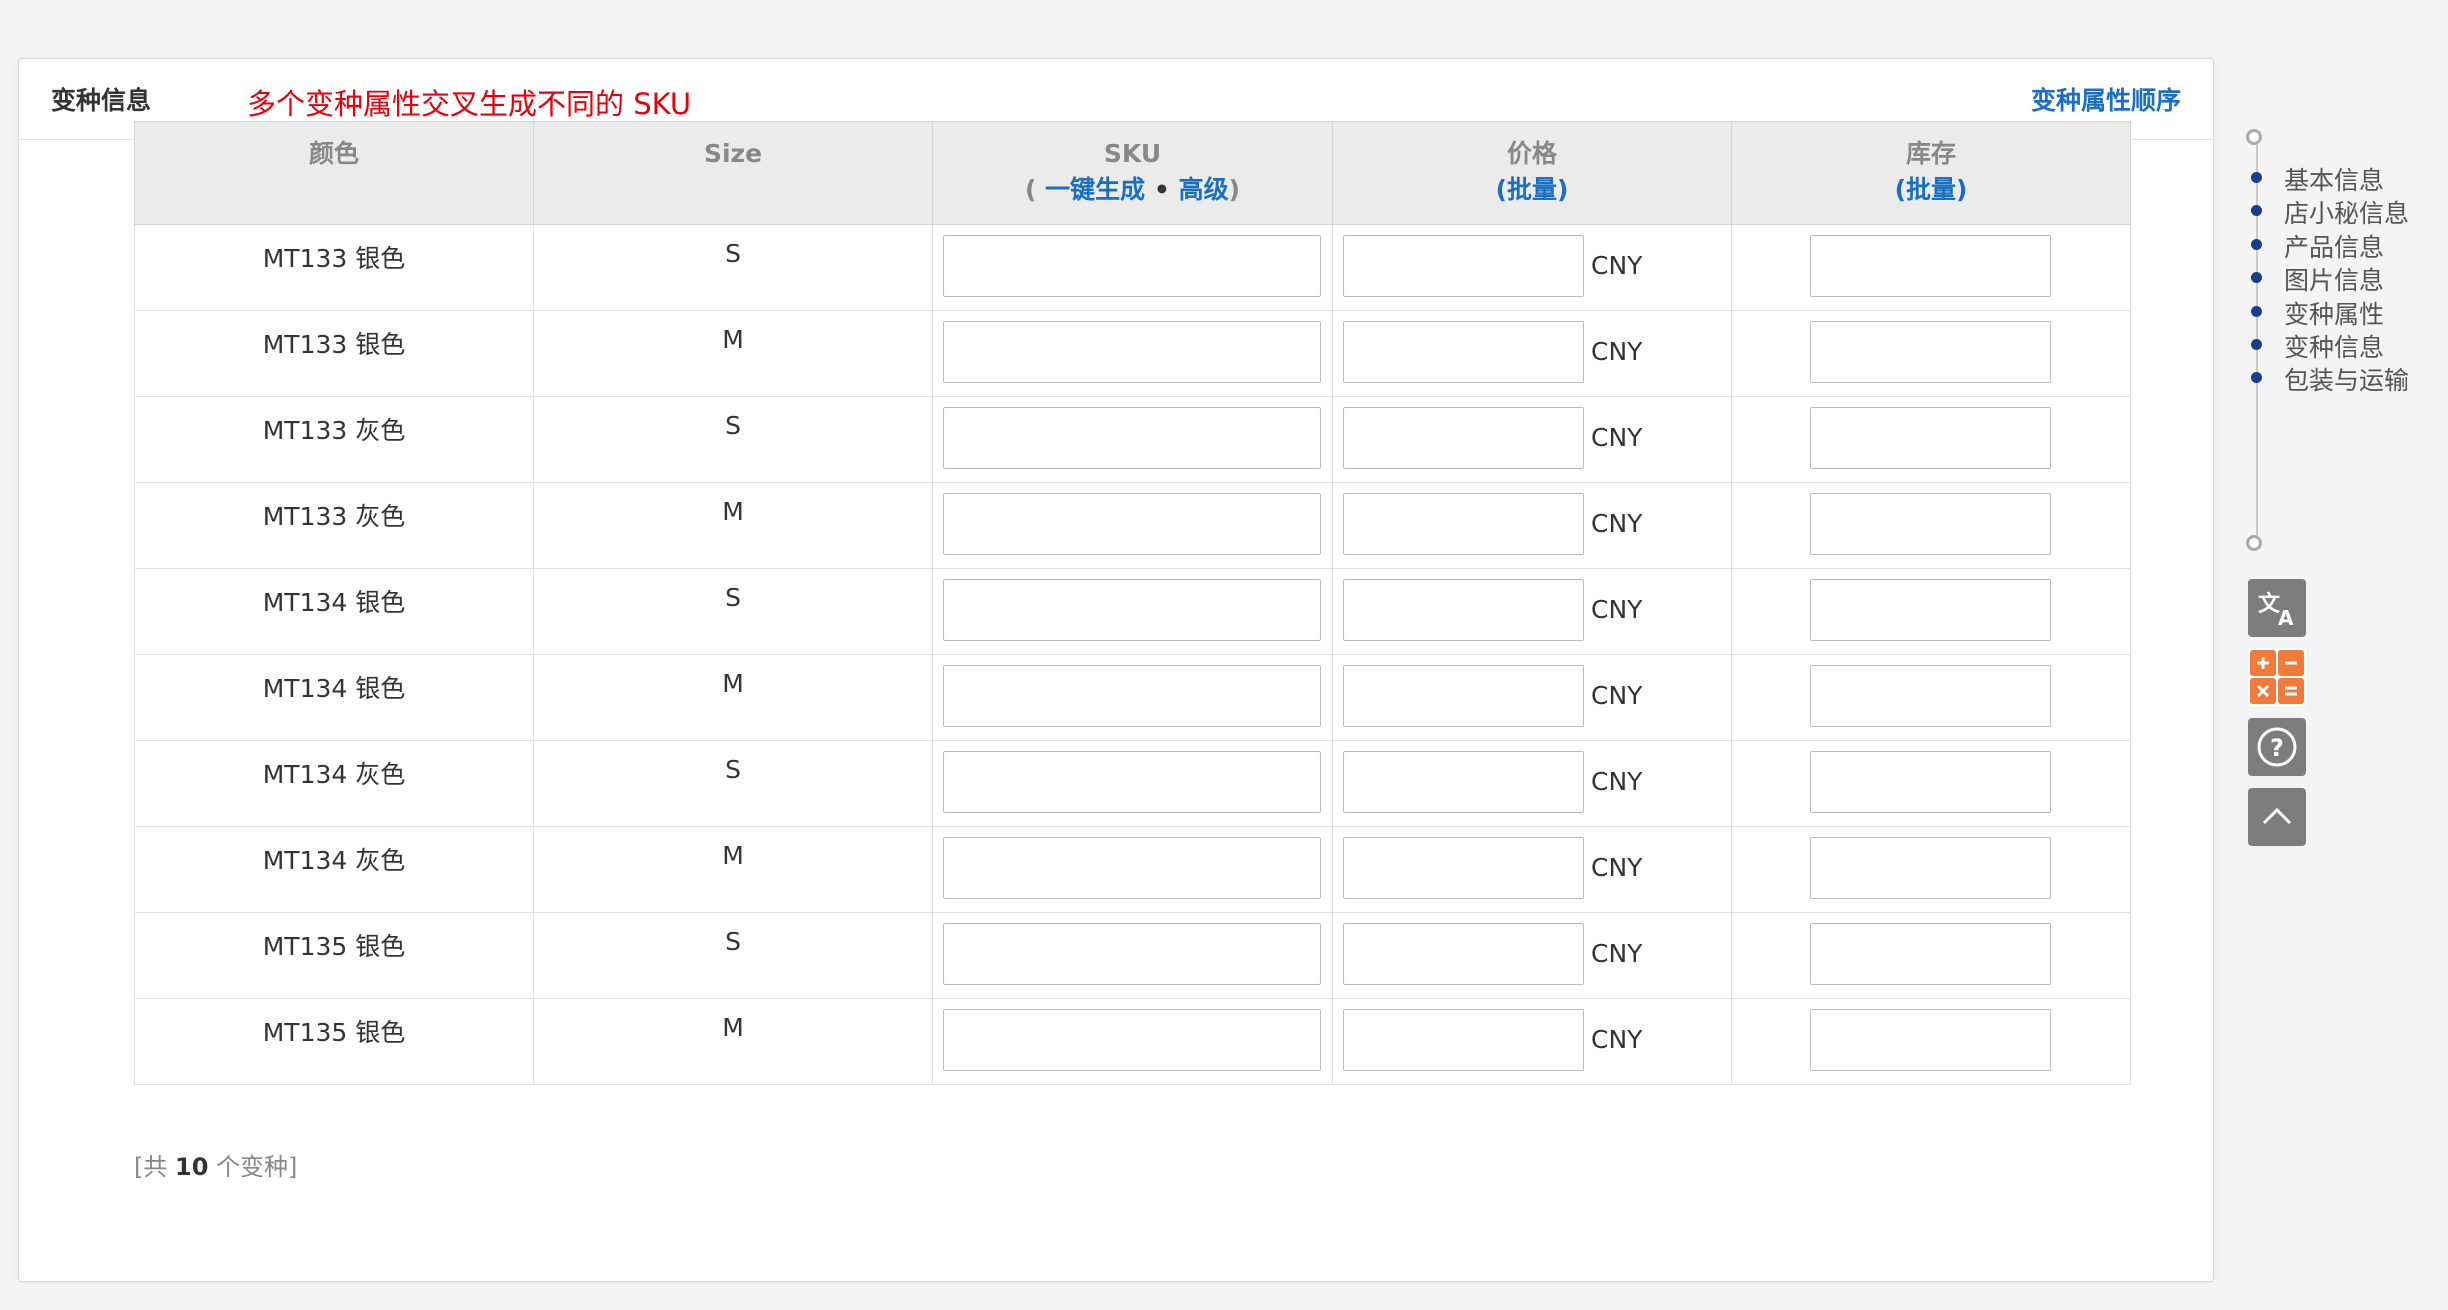  What do you see at coordinates (1204, 189) in the screenshot?
I see `advanced-sku-link: 高级` at bounding box center [1204, 189].